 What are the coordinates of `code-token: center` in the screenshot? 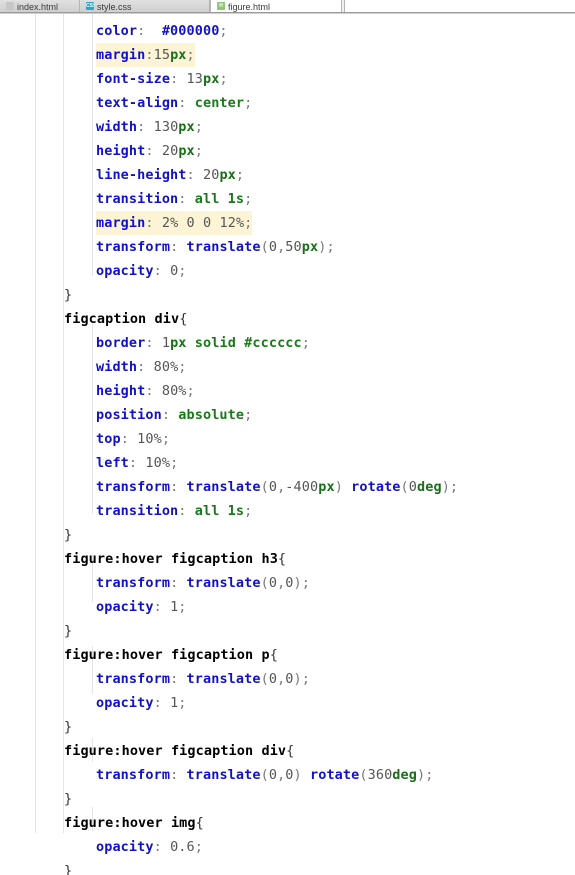 It's located at (219, 103).